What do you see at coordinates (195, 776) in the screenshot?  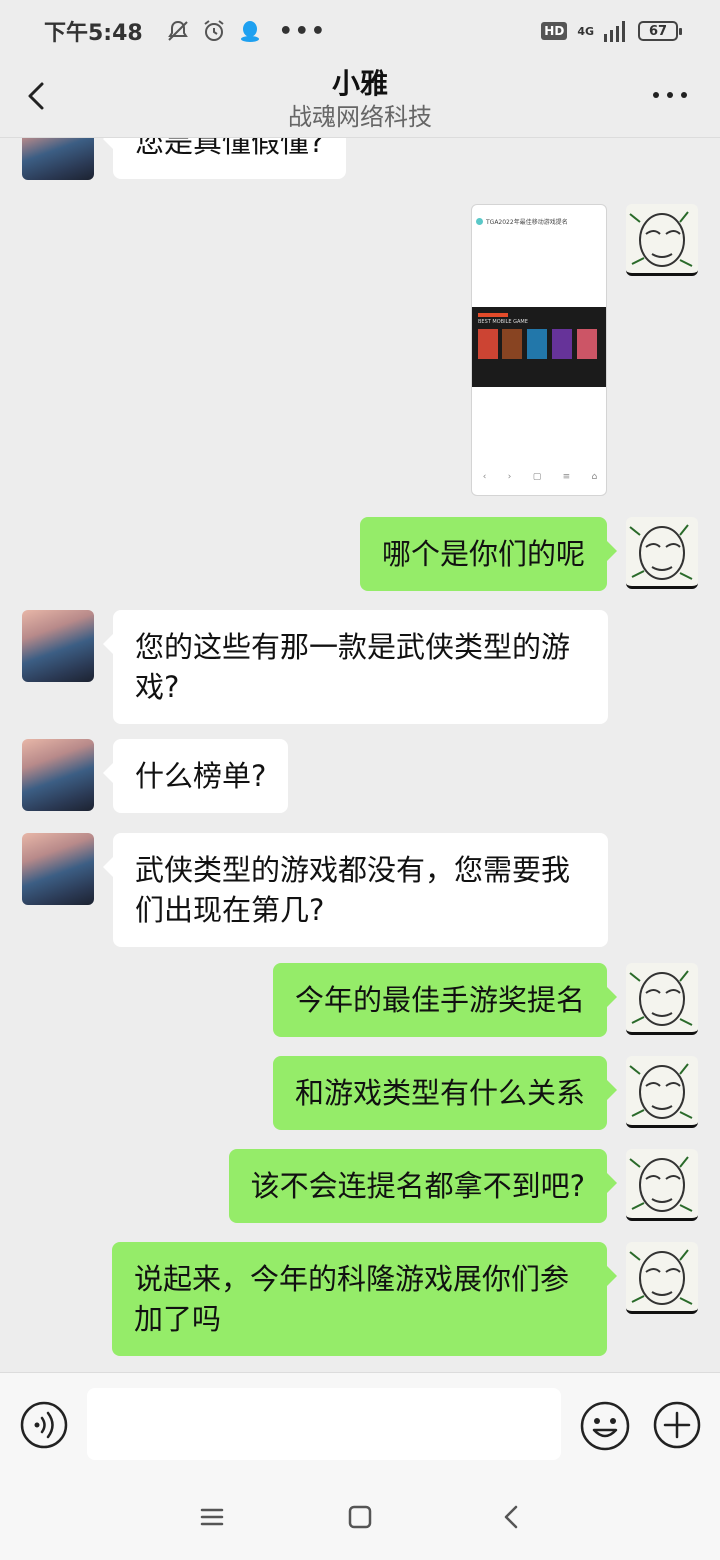 I see `message-bubble: 什么榜单?` at bounding box center [195, 776].